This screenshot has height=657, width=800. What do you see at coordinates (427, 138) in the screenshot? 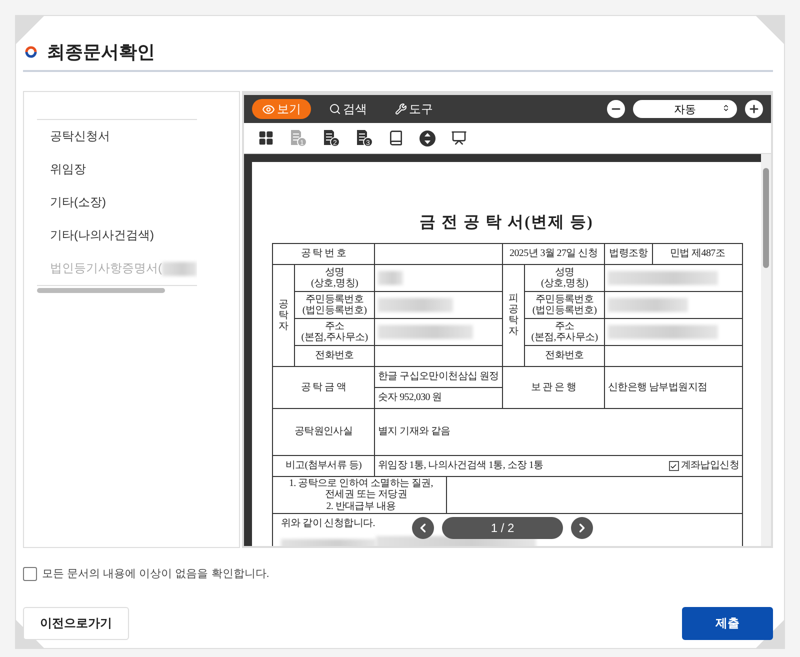
I see `up-down-icon` at bounding box center [427, 138].